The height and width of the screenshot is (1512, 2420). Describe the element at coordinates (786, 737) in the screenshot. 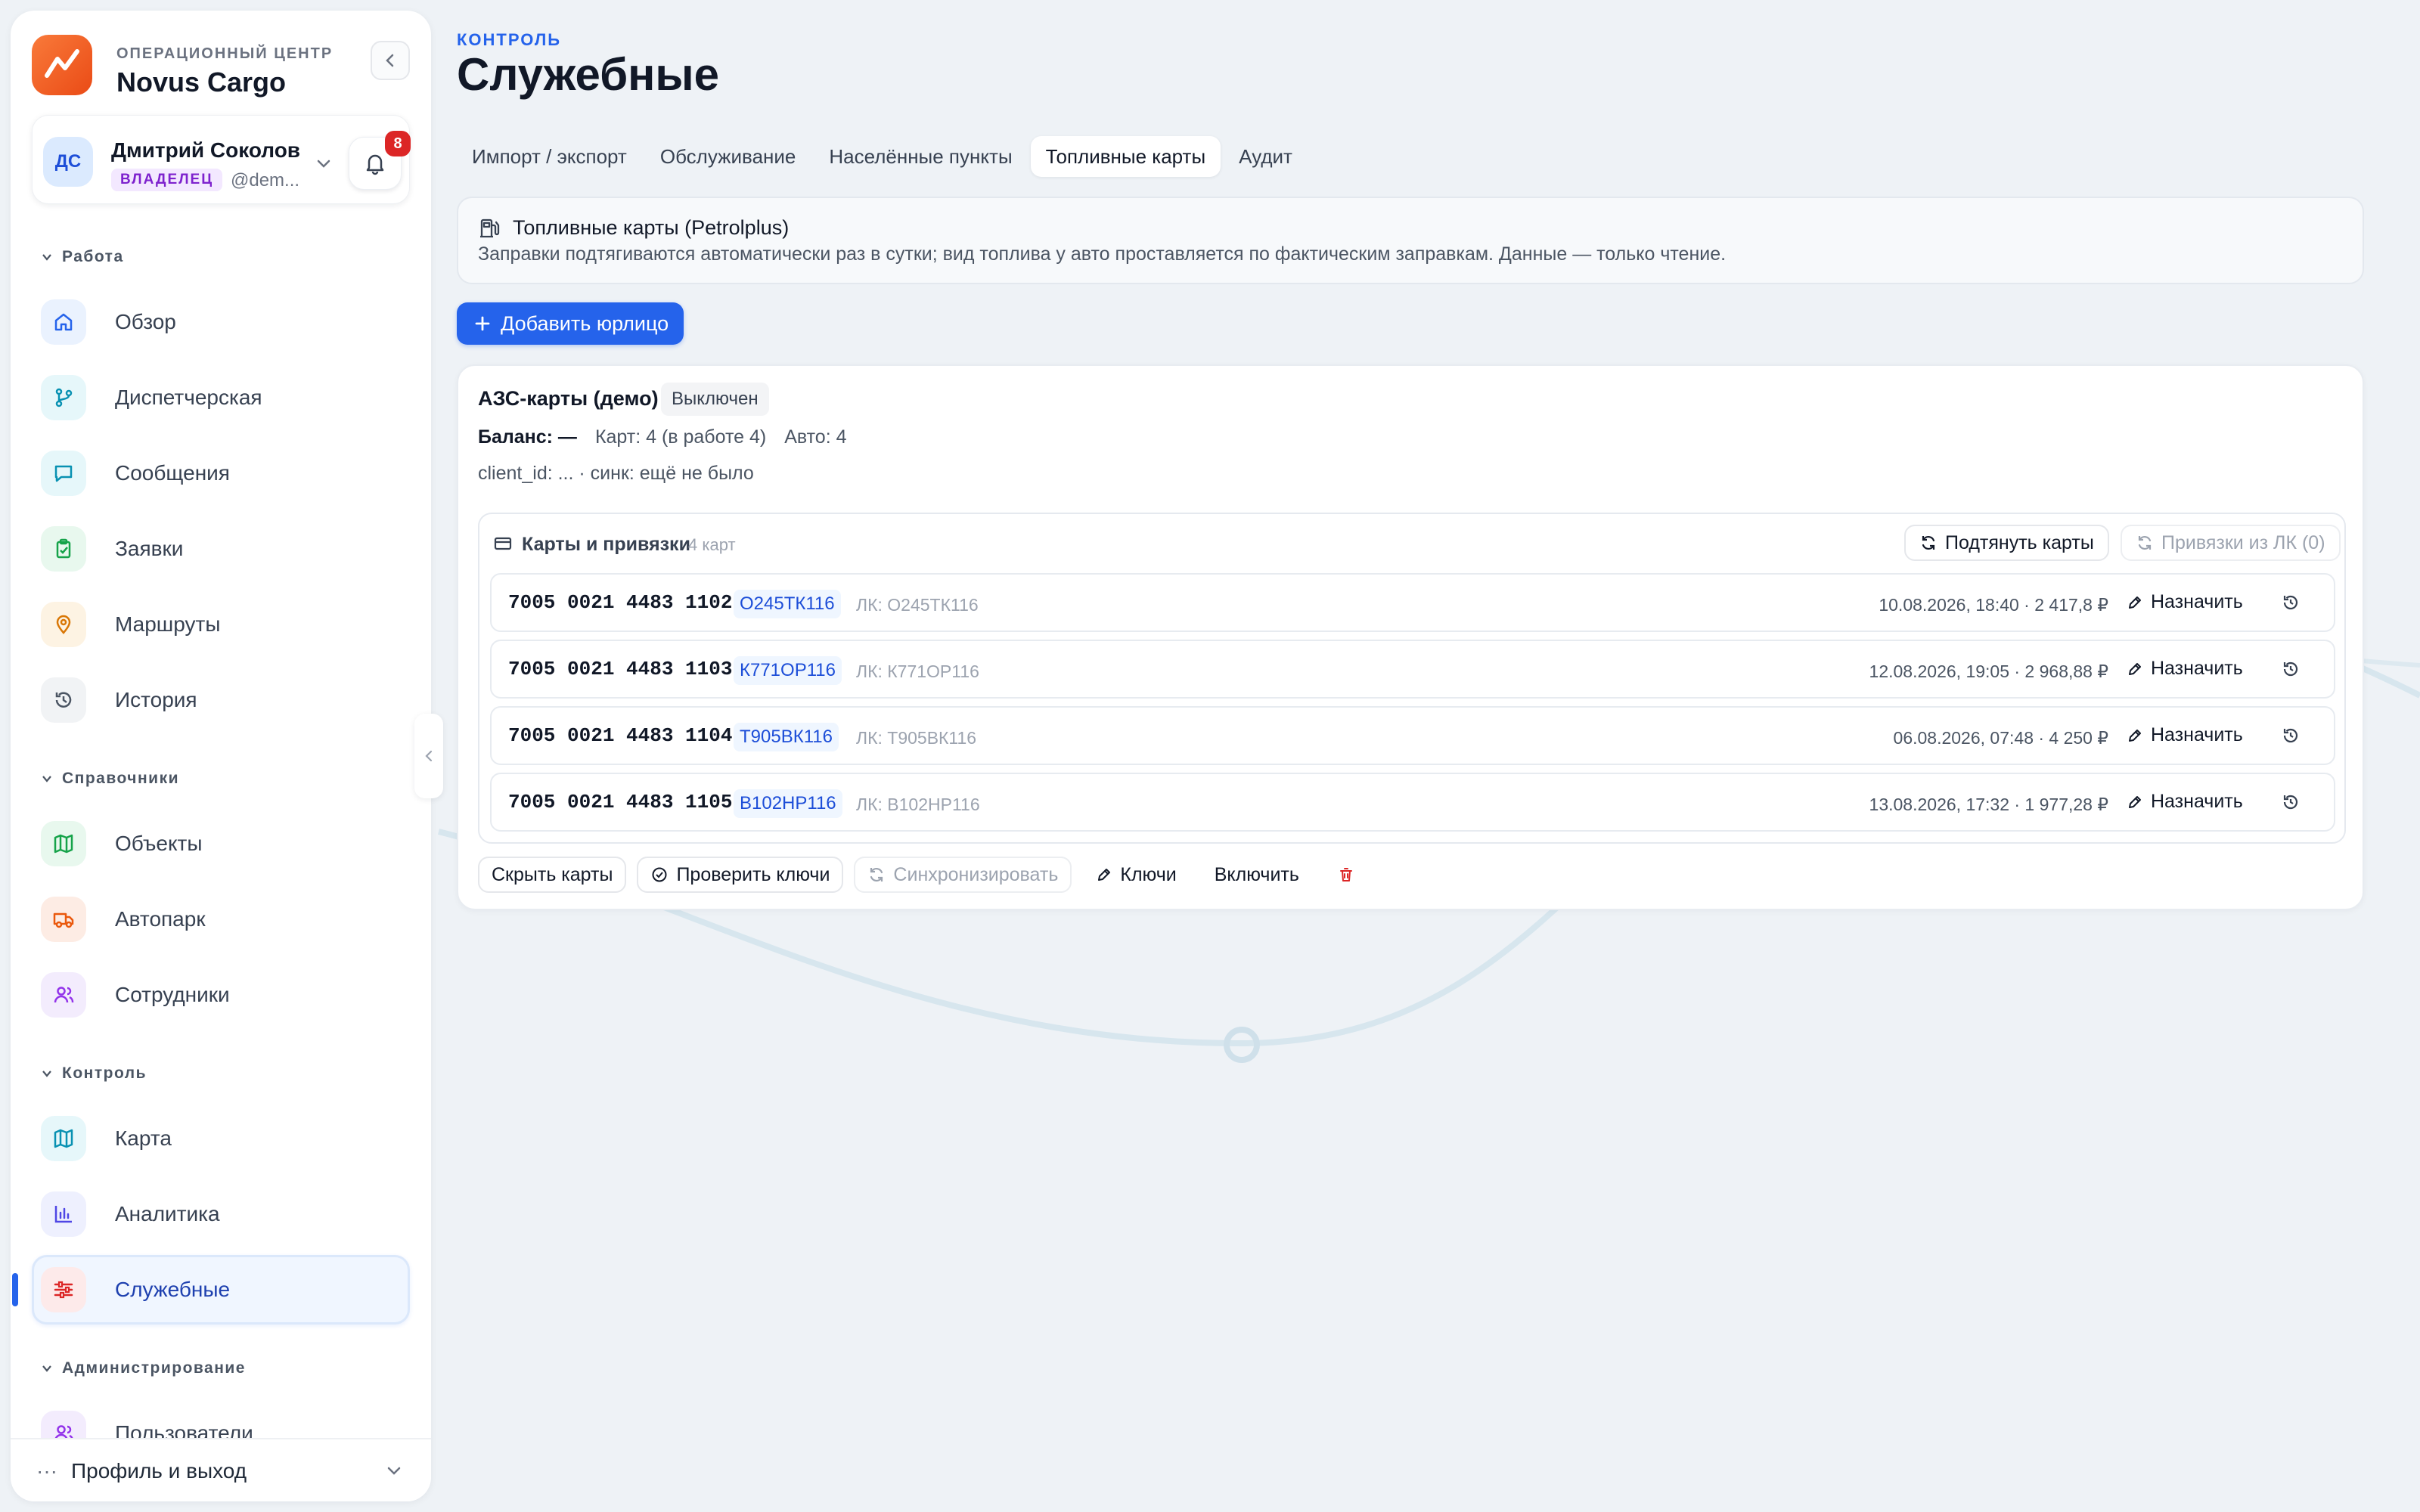

I see `vehicle-plate: Т905ВК116` at that location.